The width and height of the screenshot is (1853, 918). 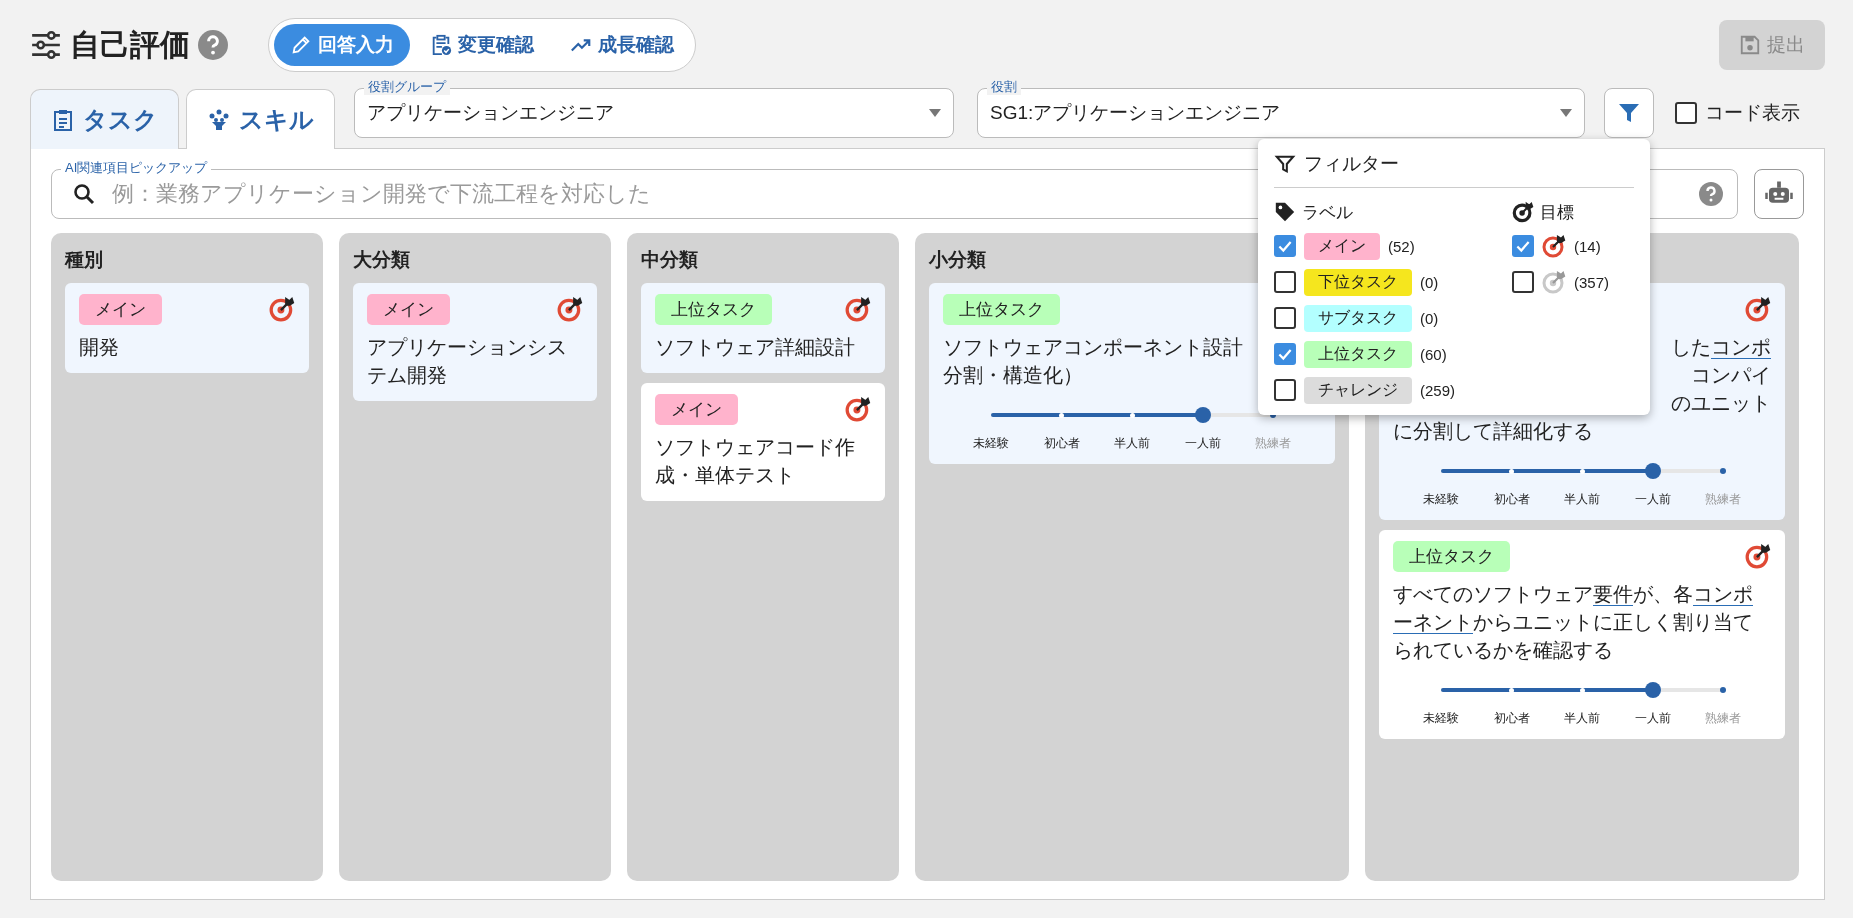 What do you see at coordinates (1731, 375) in the screenshot?
I see `text-part: コンパイ` at bounding box center [1731, 375].